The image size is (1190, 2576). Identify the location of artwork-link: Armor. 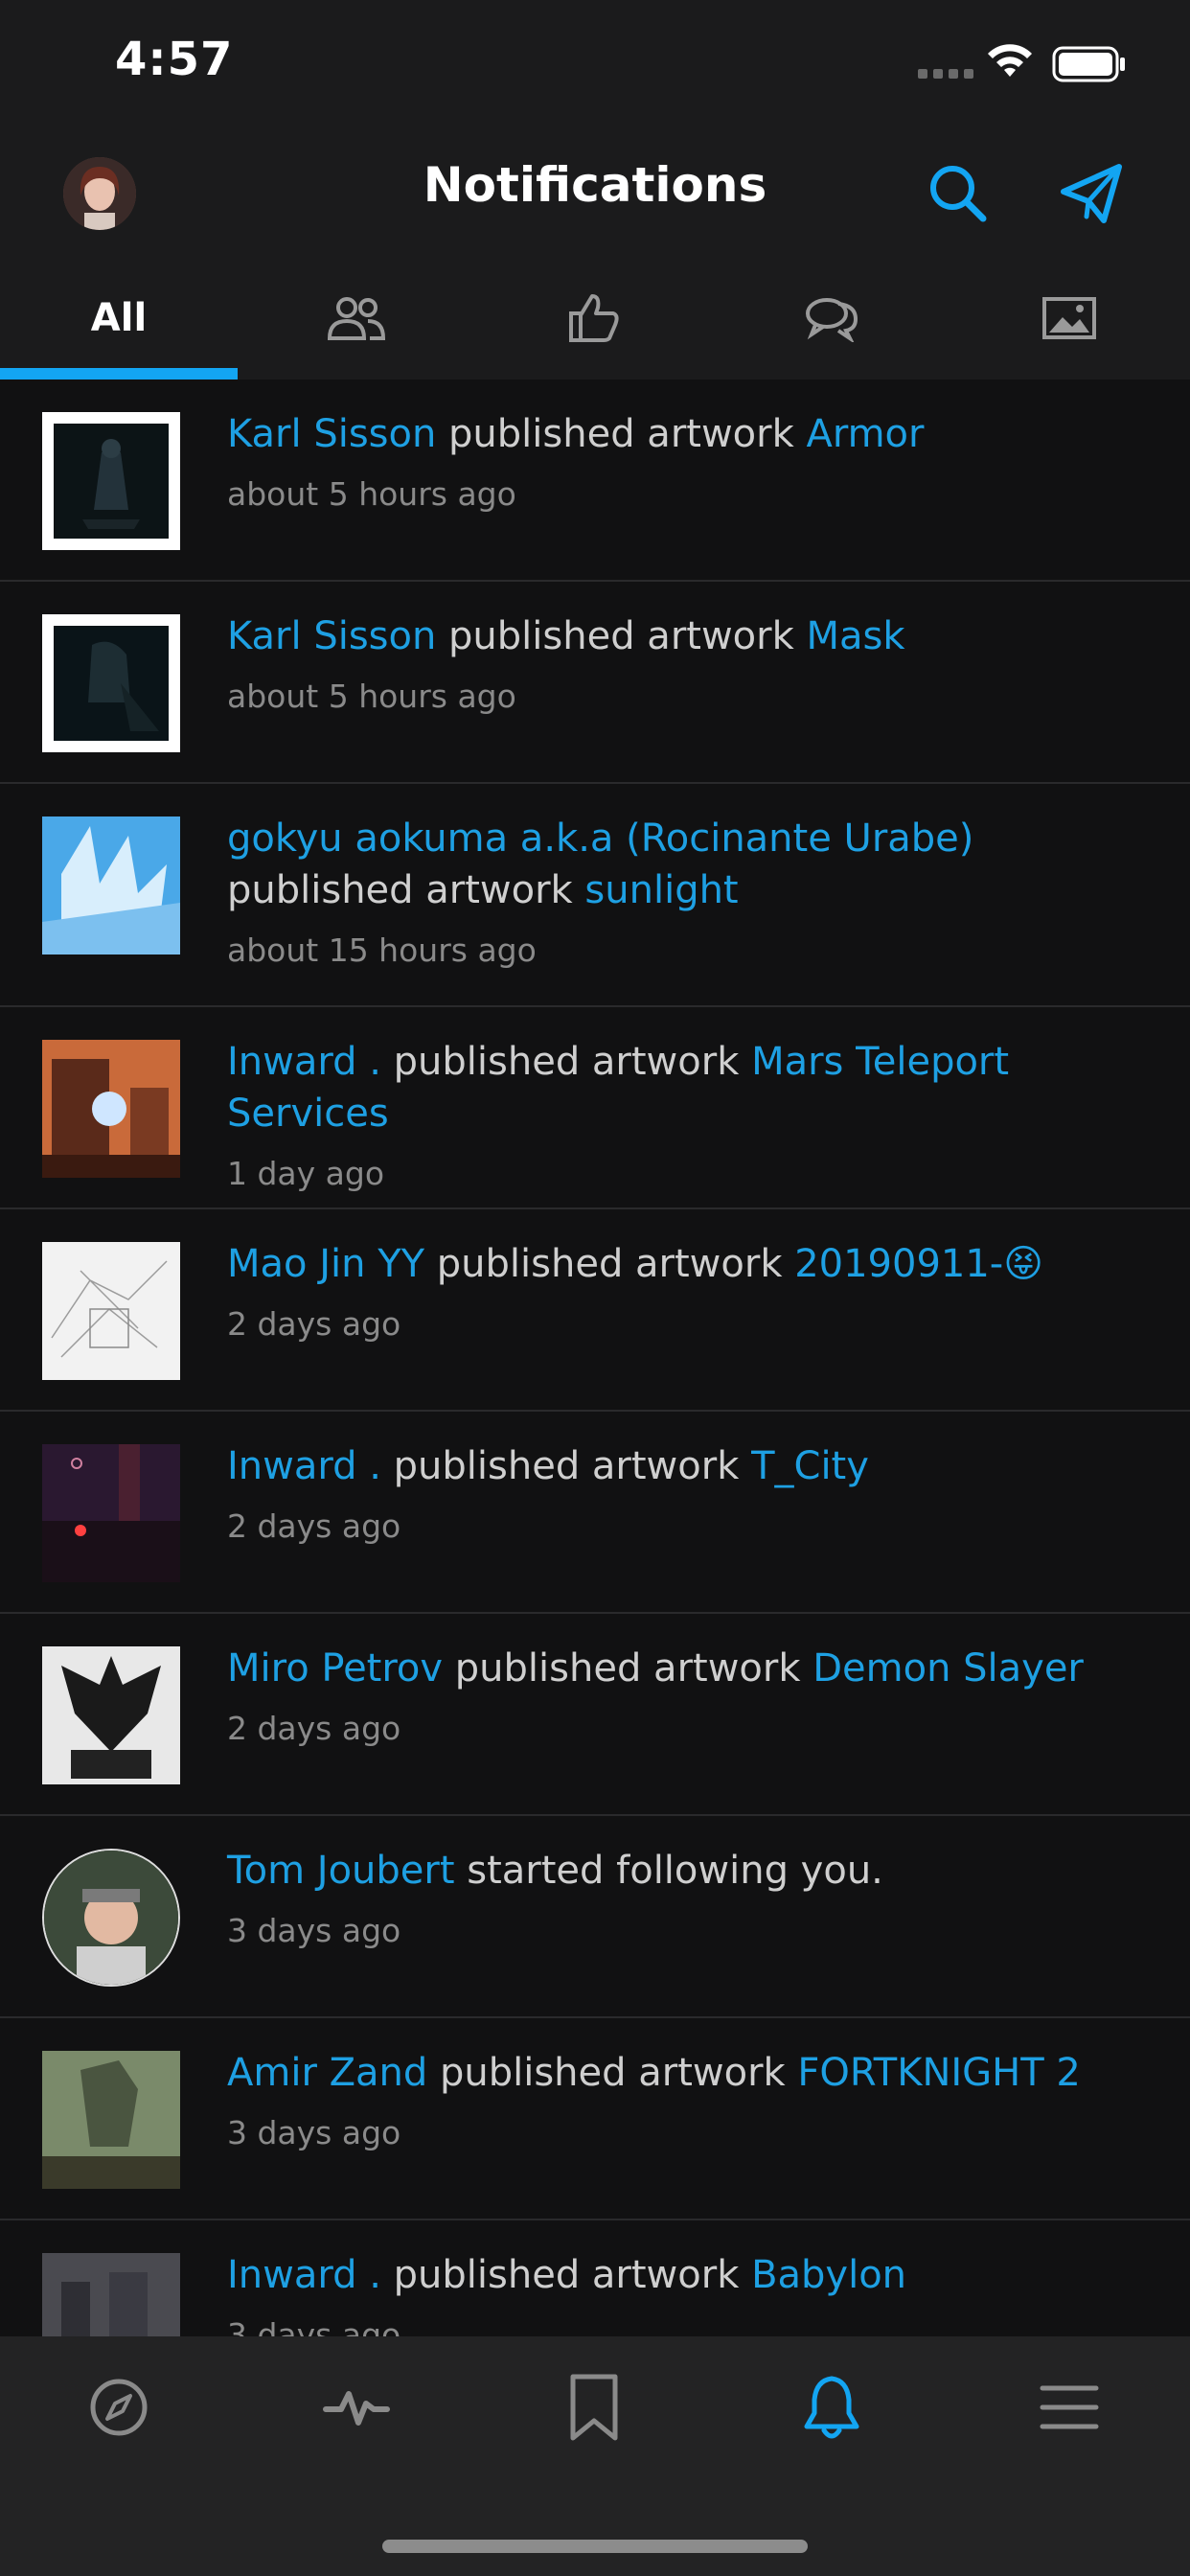
(865, 434).